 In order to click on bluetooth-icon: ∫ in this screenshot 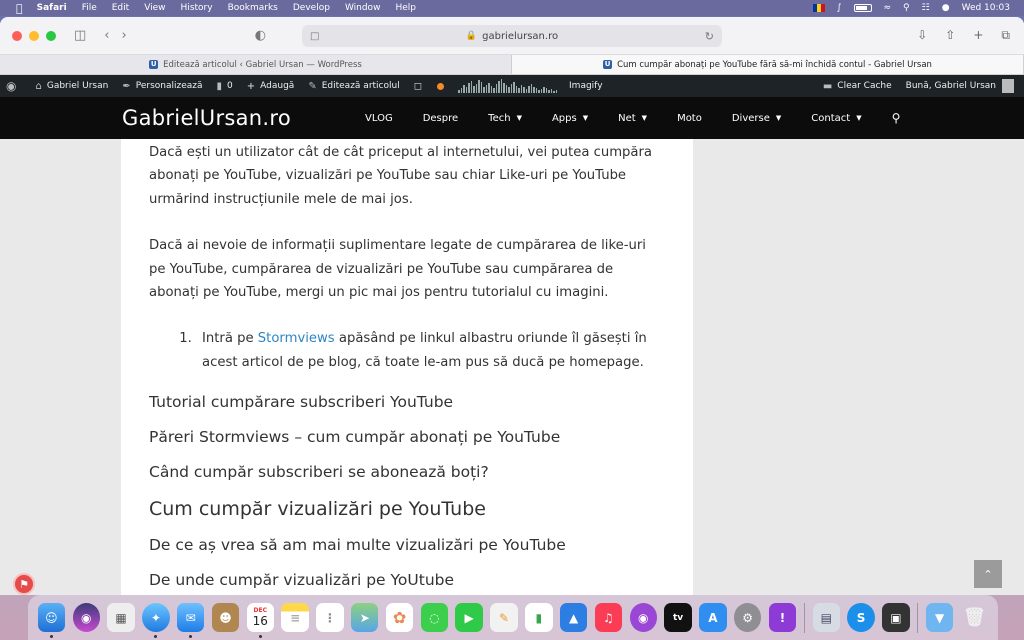, I will do `click(839, 8)`.